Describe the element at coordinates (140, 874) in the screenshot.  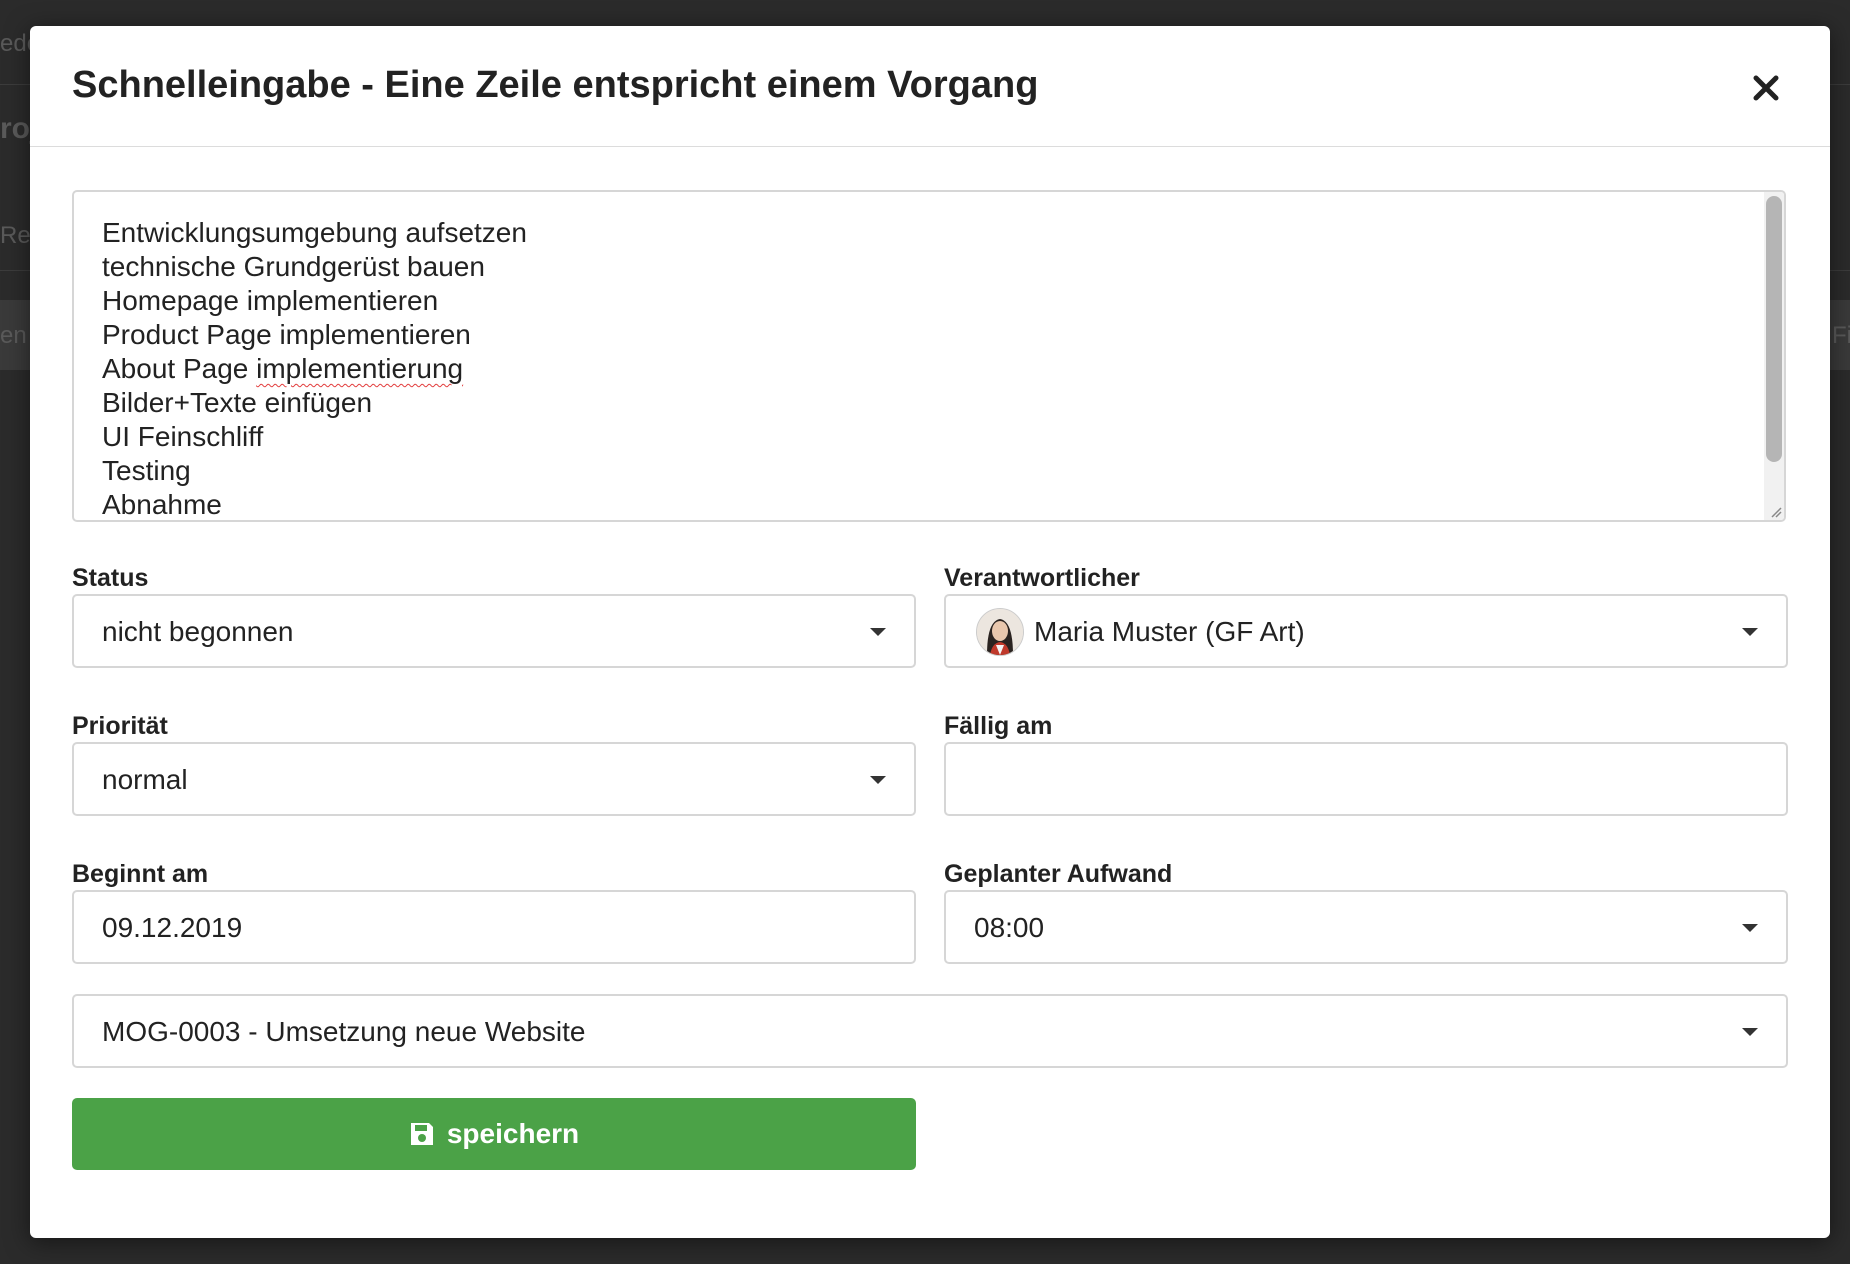
I see `start-date-label: Beginnt am` at that location.